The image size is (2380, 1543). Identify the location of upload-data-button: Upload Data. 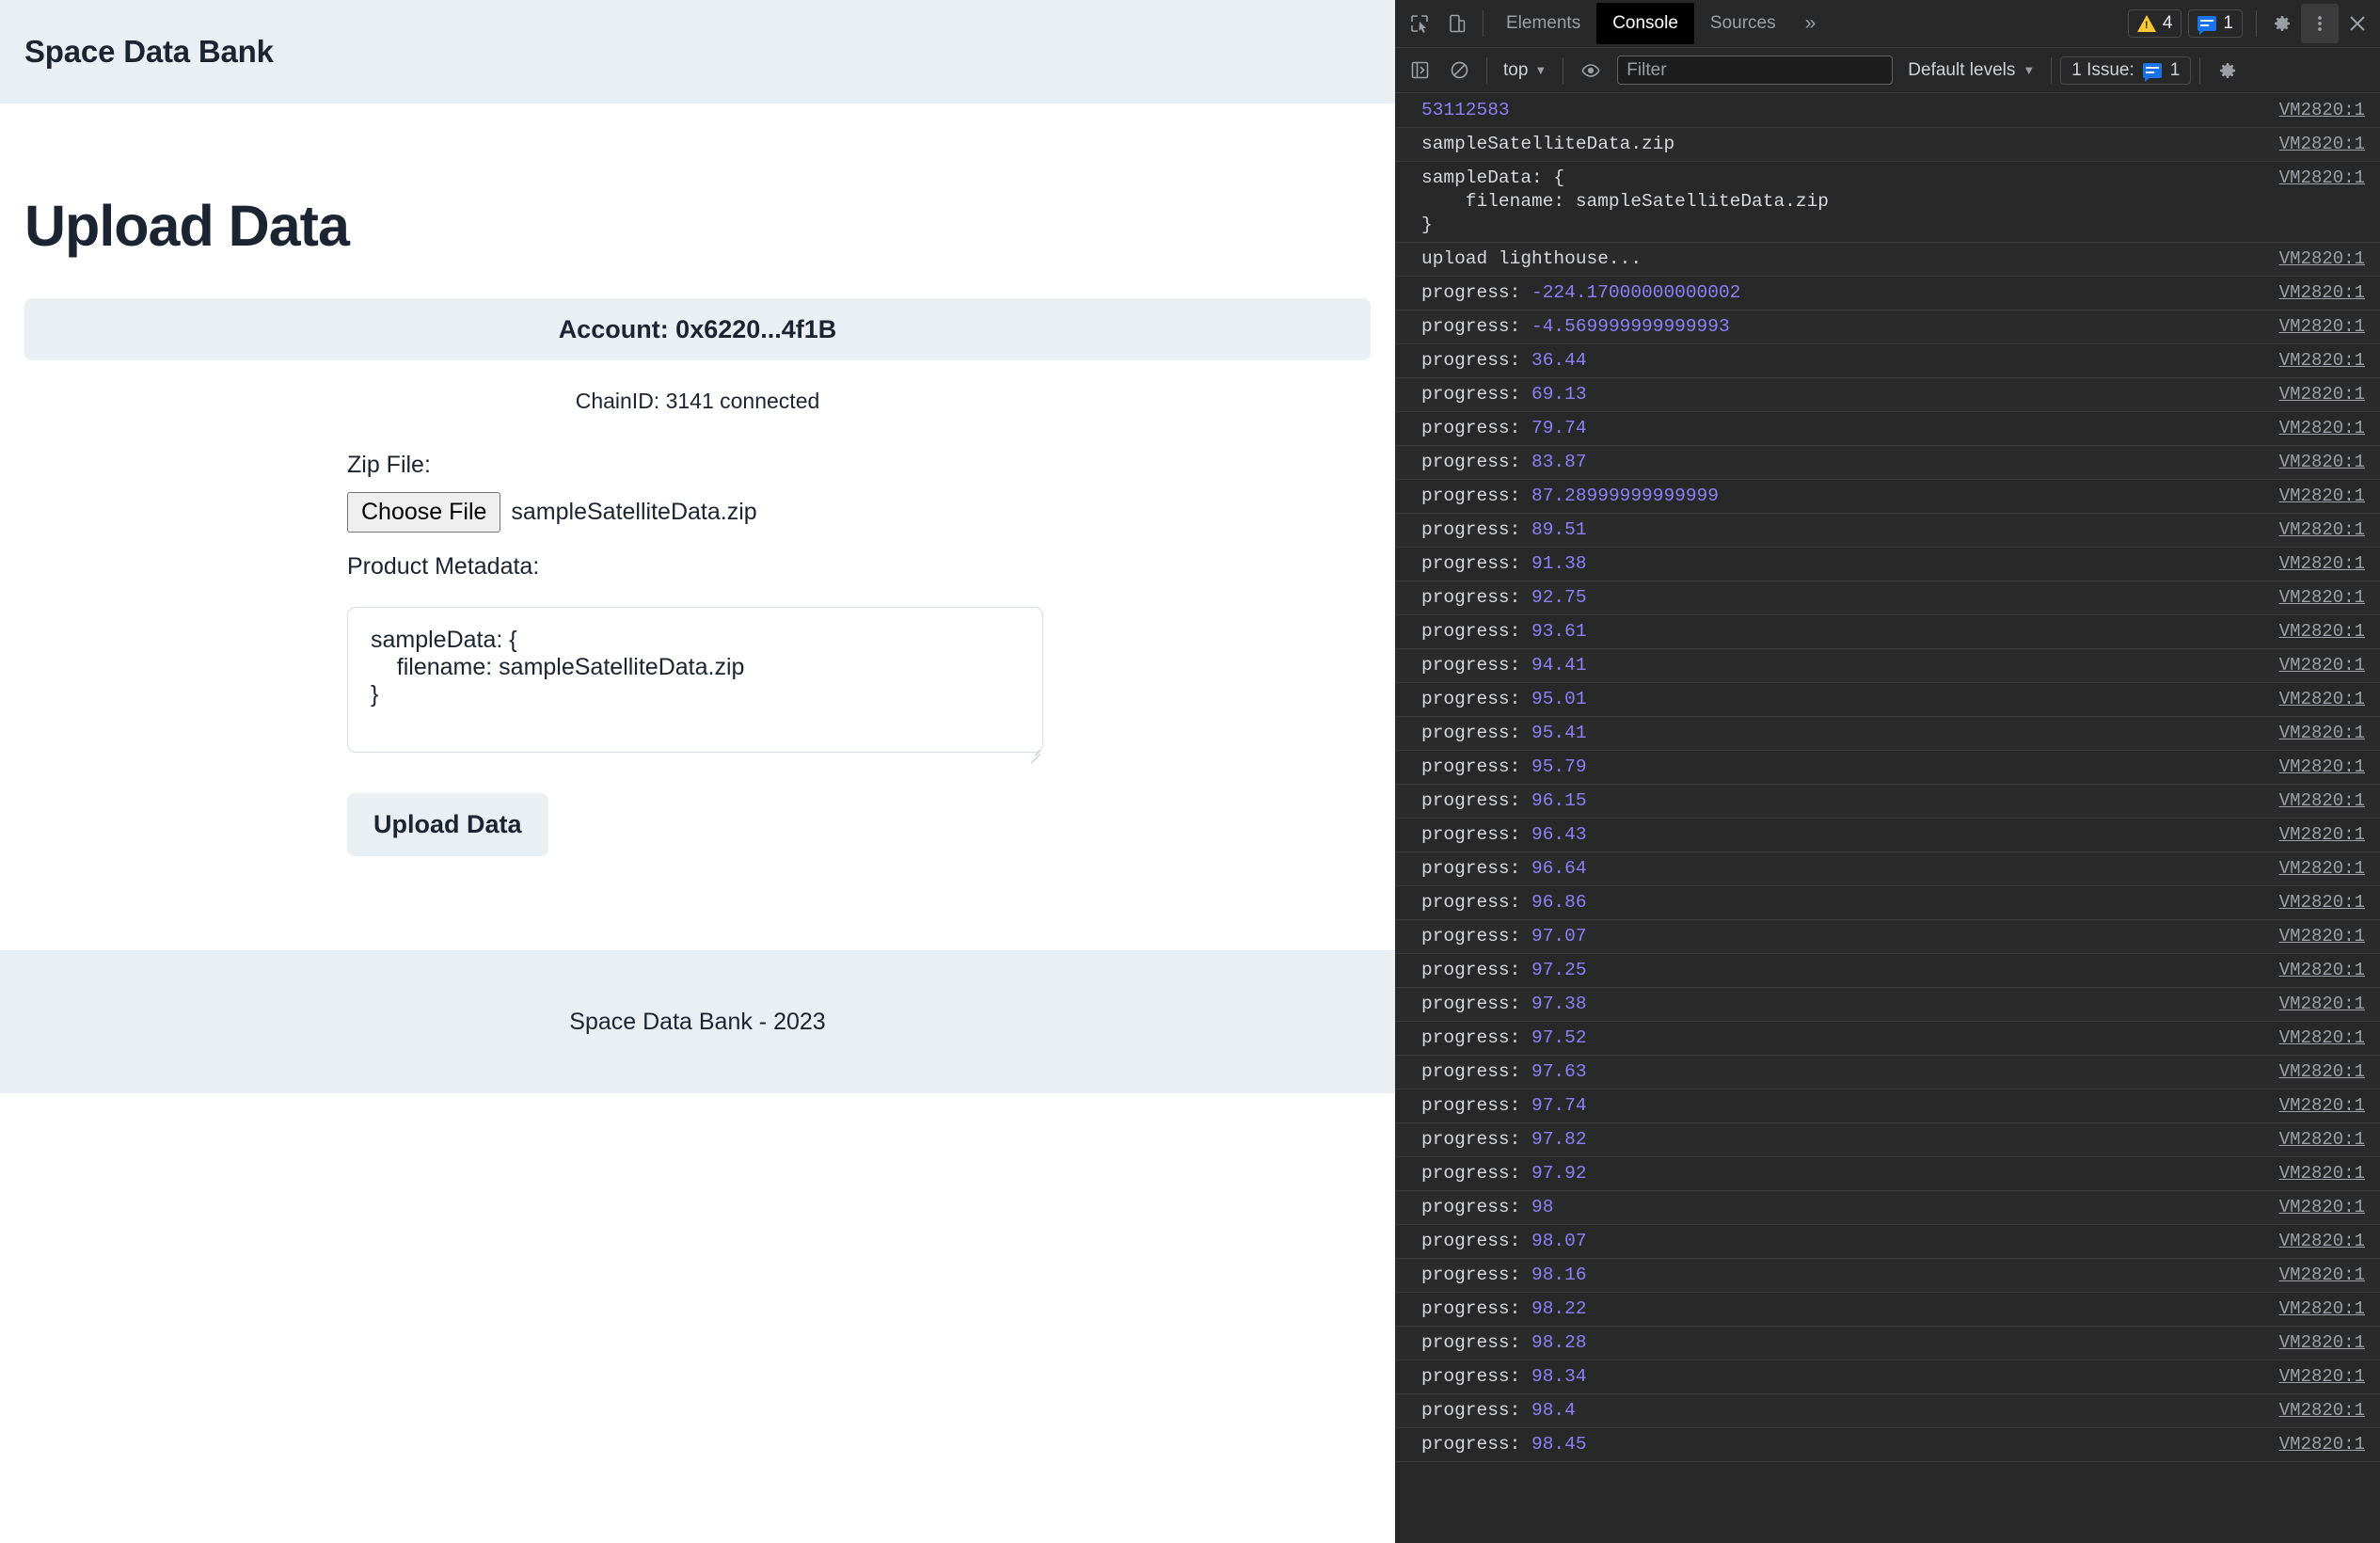
(447, 824).